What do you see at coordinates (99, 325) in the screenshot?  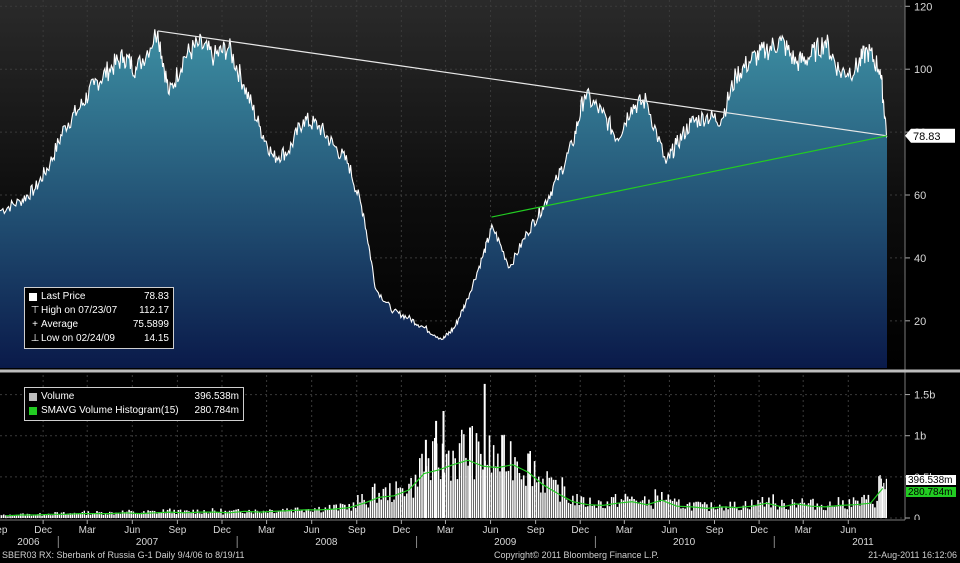 I see `legend-average: + Average 75.5899` at bounding box center [99, 325].